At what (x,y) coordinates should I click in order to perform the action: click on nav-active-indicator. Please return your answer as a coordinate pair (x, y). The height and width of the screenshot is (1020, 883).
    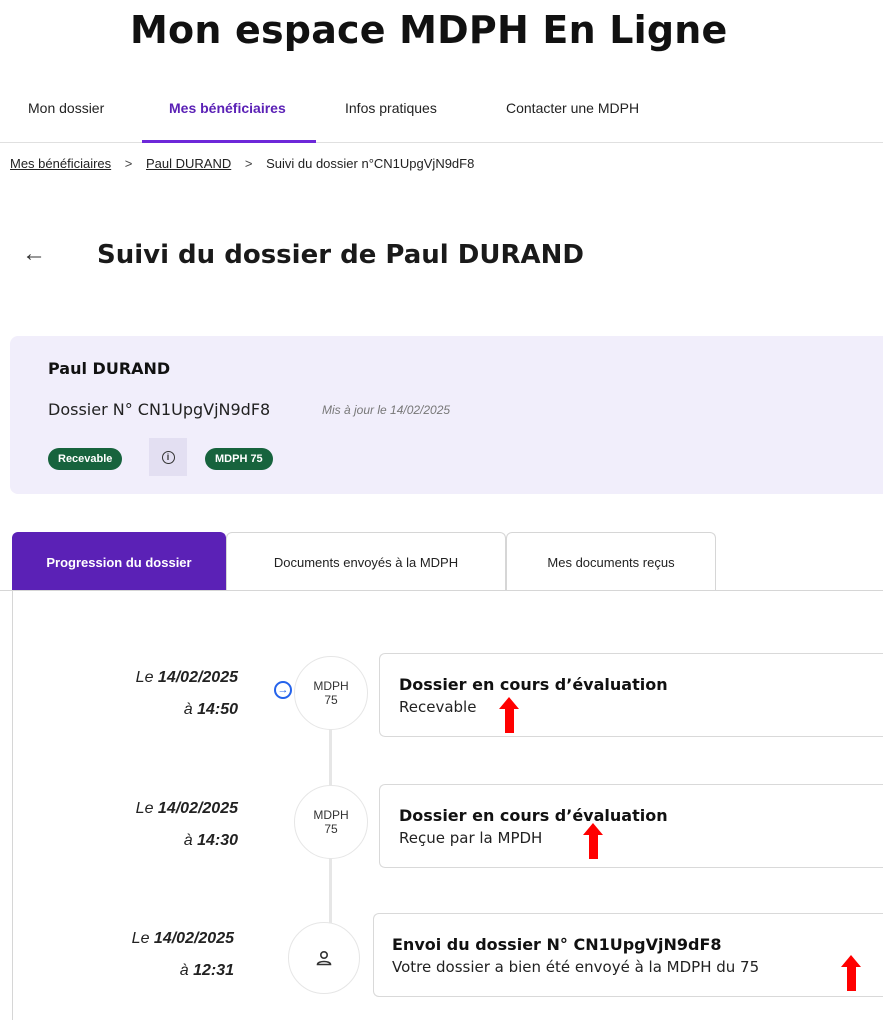
    Looking at the image, I should click on (229, 141).